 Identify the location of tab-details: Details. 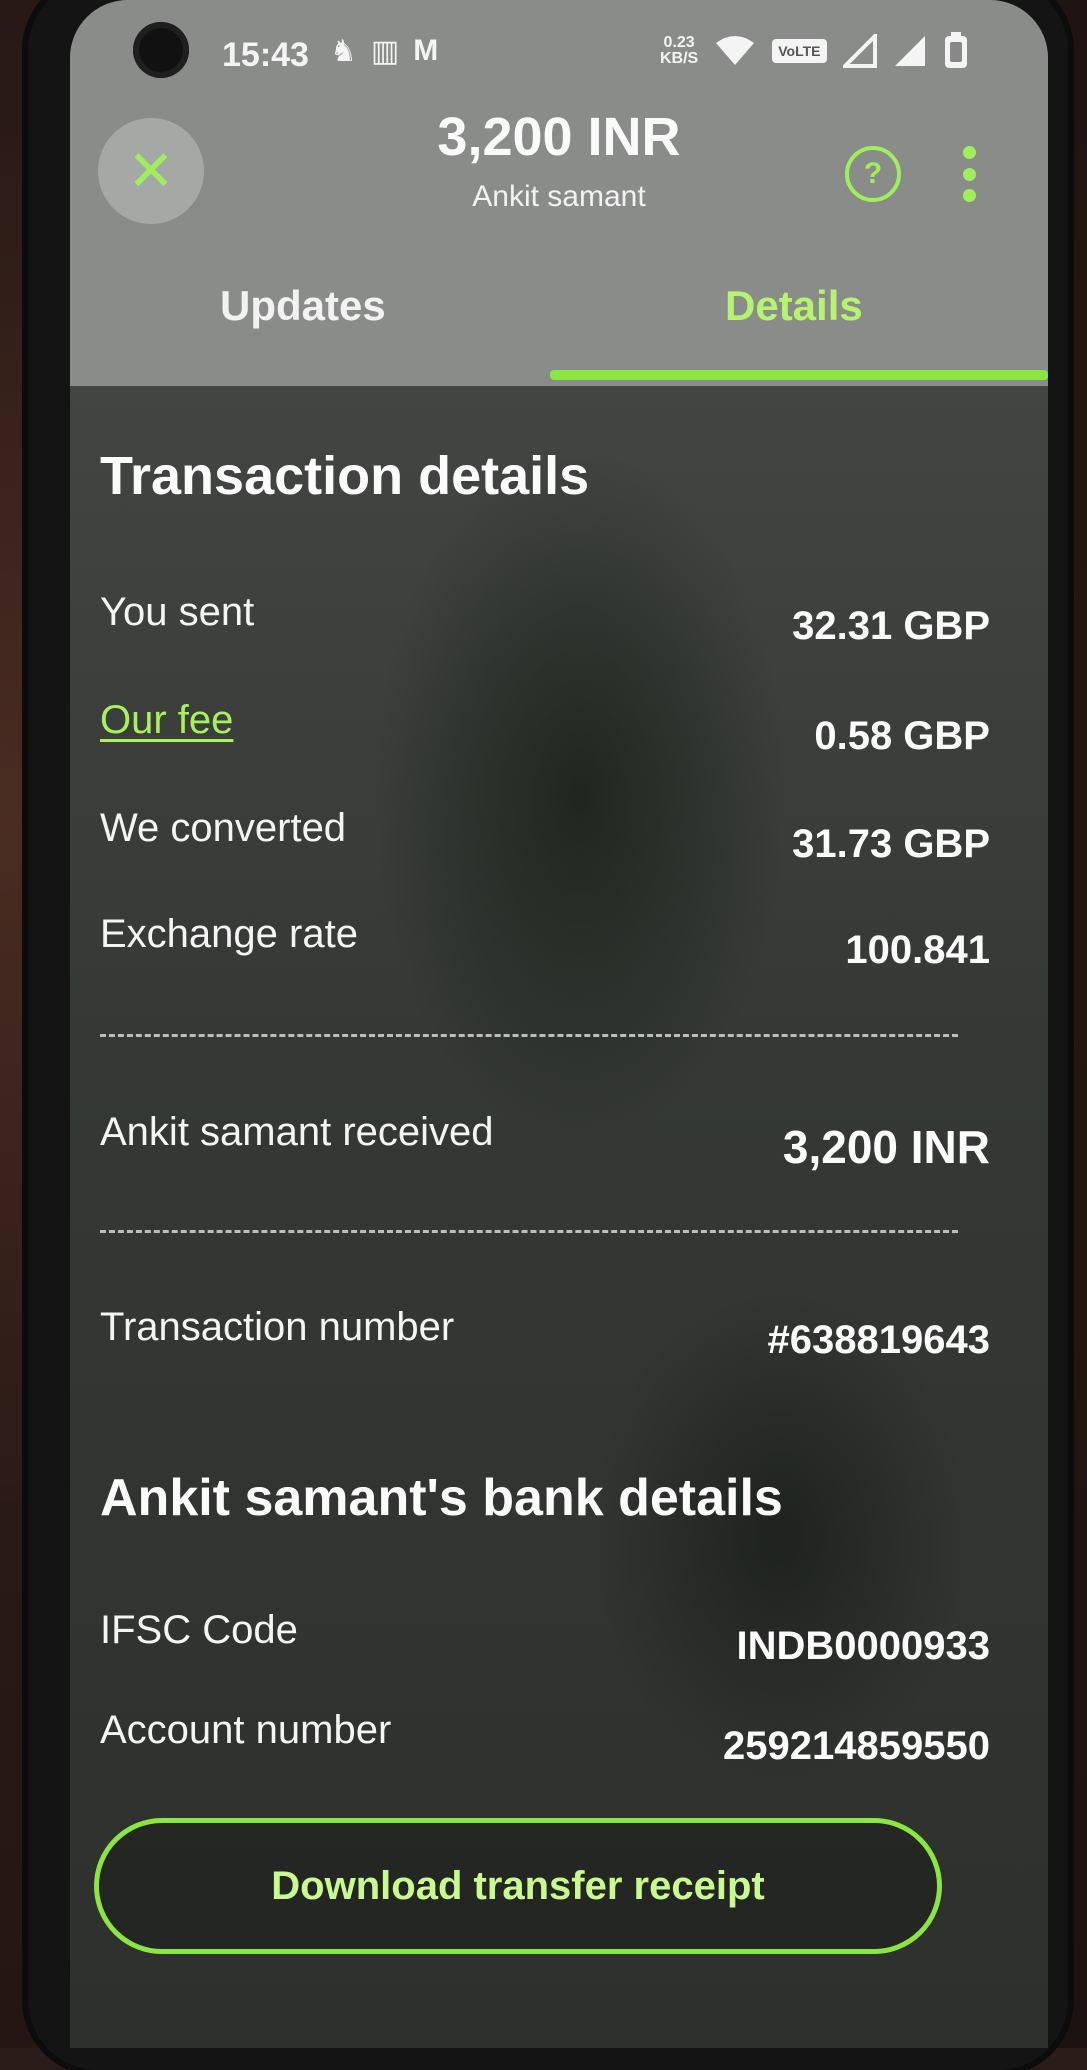
(794, 306).